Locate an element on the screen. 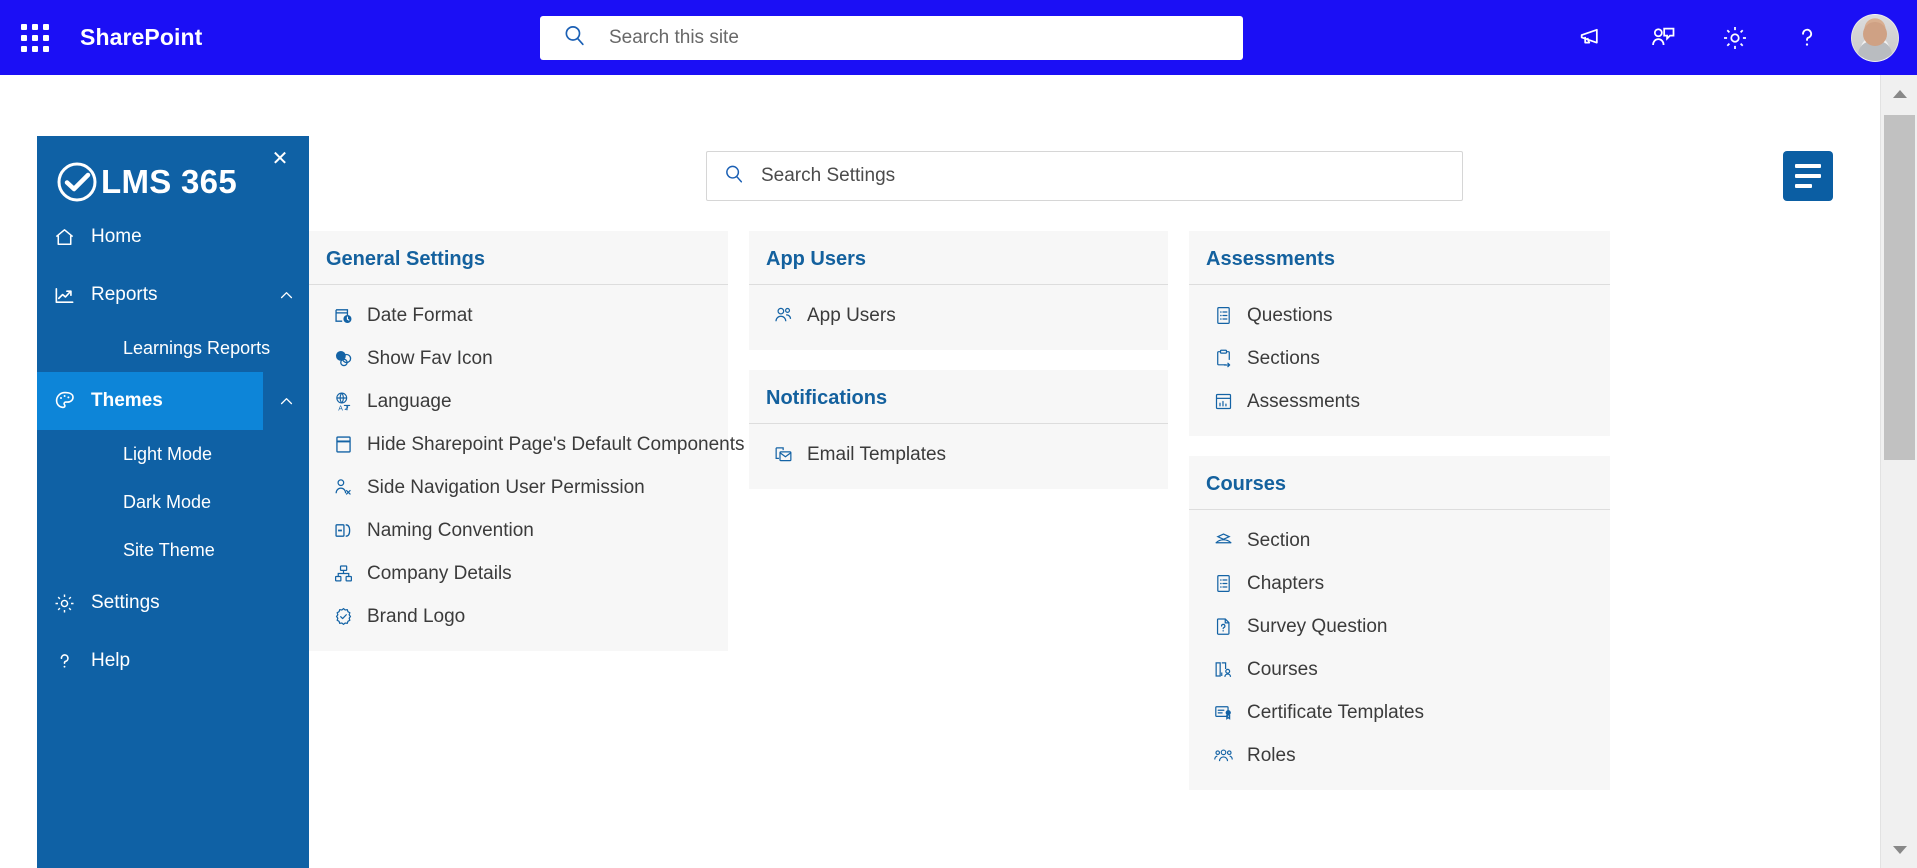 This screenshot has height=868, width=1917. page-scrollbar is located at coordinates (1898, 471).